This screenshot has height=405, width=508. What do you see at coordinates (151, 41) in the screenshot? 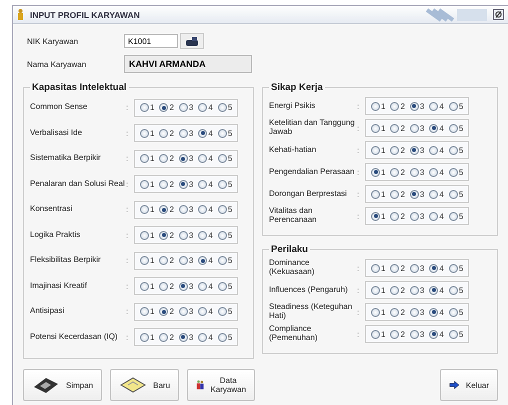
I see `nik-field: K1001` at bounding box center [151, 41].